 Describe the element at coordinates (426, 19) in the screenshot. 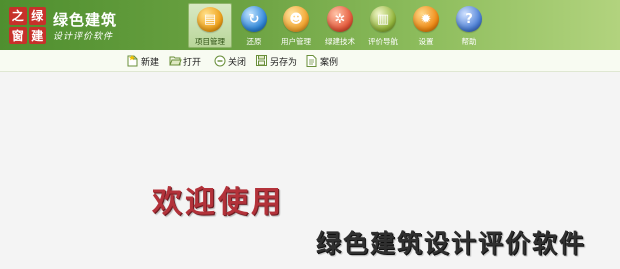

I see `gear-icon: ✹` at that location.